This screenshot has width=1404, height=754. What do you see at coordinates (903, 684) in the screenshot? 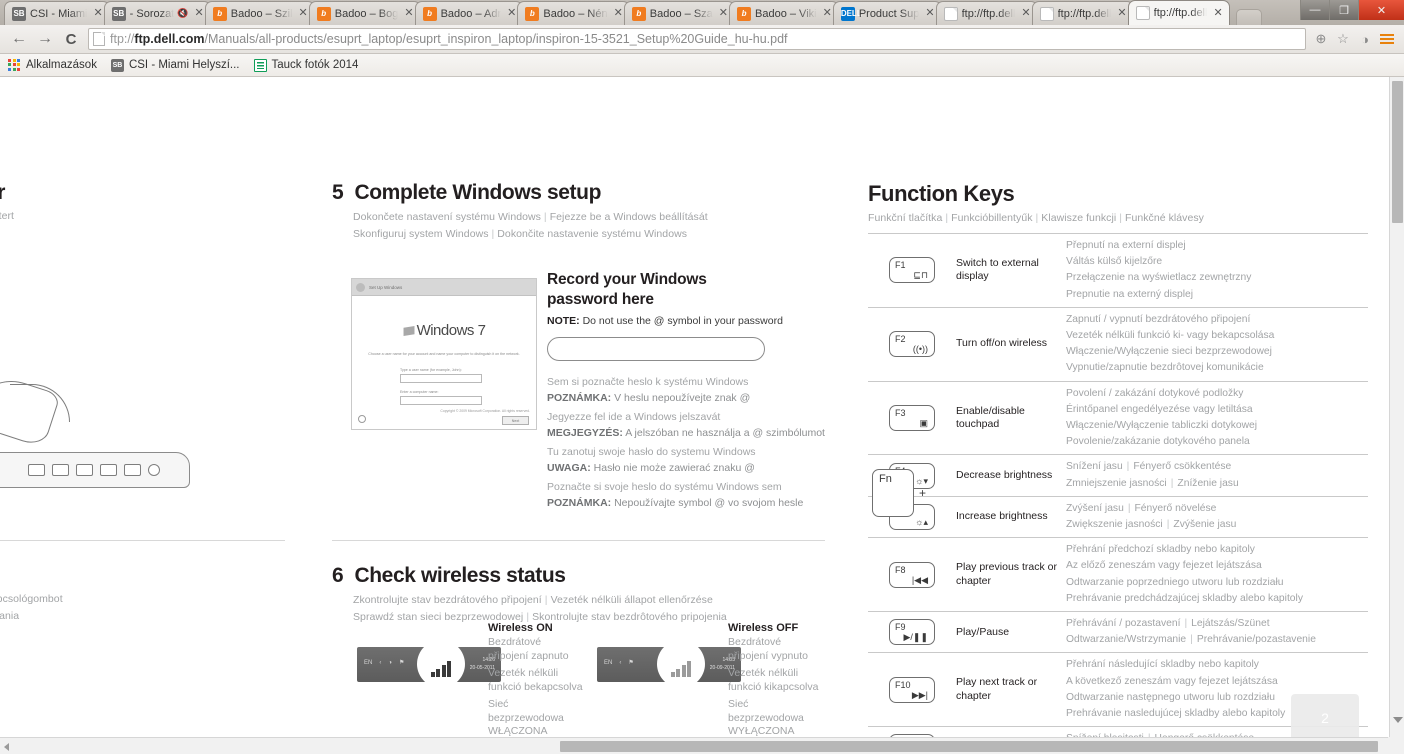
I see `key-name: F10` at bounding box center [903, 684].